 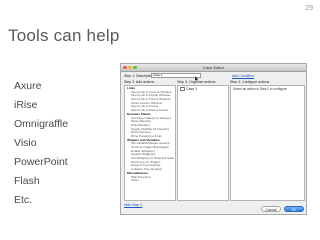 What do you see at coordinates (267, 143) in the screenshot?
I see `configure-actions-panel: Select an action in Step 2 to configure.` at bounding box center [267, 143].